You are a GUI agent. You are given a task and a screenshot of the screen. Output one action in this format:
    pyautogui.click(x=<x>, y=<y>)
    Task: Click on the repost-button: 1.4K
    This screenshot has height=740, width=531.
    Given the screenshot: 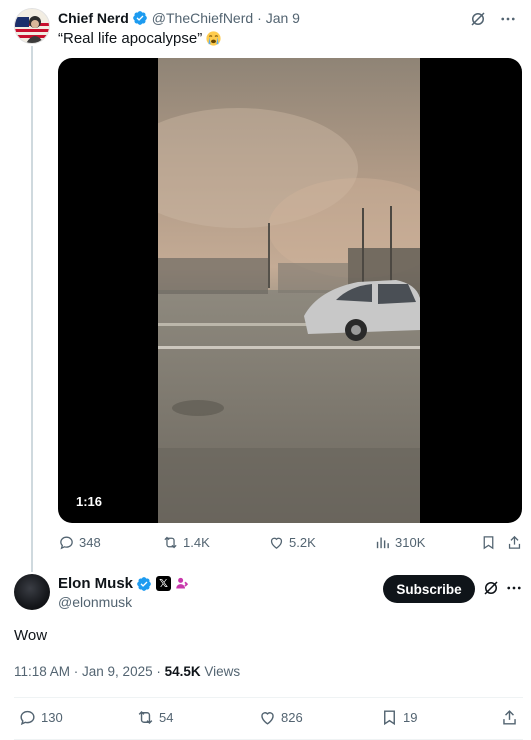 What is the action you would take?
    pyautogui.click(x=186, y=542)
    